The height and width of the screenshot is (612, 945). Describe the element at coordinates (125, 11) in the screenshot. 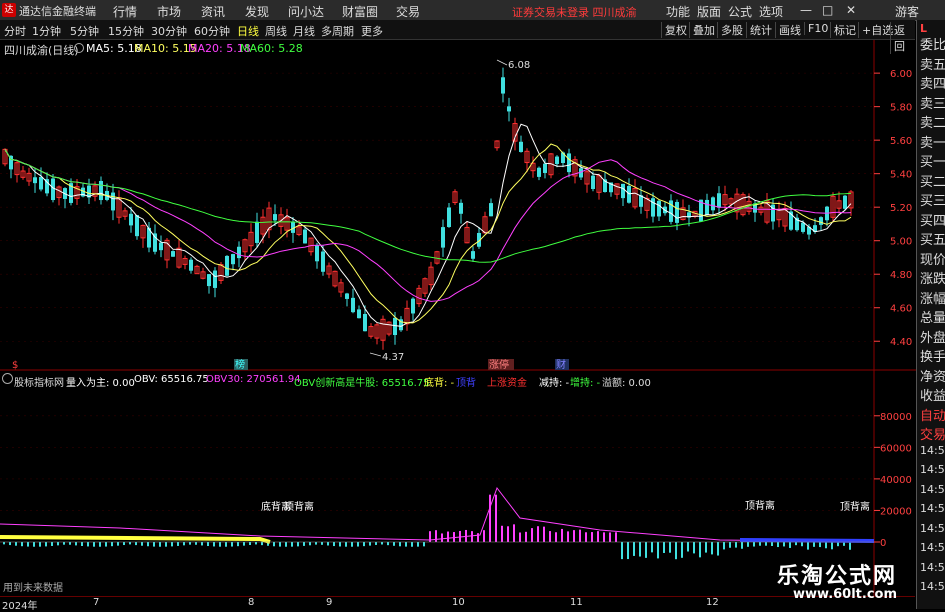

I see `menu-quotes: 行情` at that location.